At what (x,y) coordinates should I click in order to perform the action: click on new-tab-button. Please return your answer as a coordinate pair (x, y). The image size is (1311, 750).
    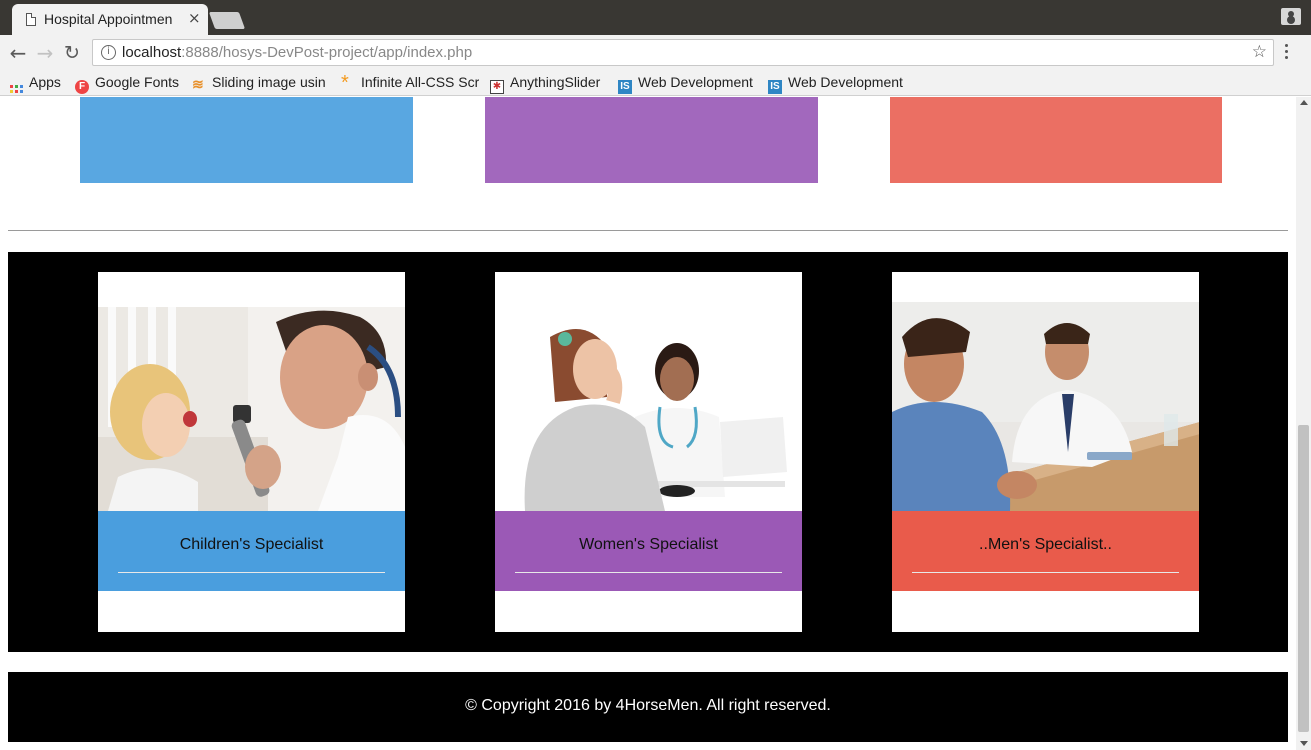
    Looking at the image, I should click on (227, 20).